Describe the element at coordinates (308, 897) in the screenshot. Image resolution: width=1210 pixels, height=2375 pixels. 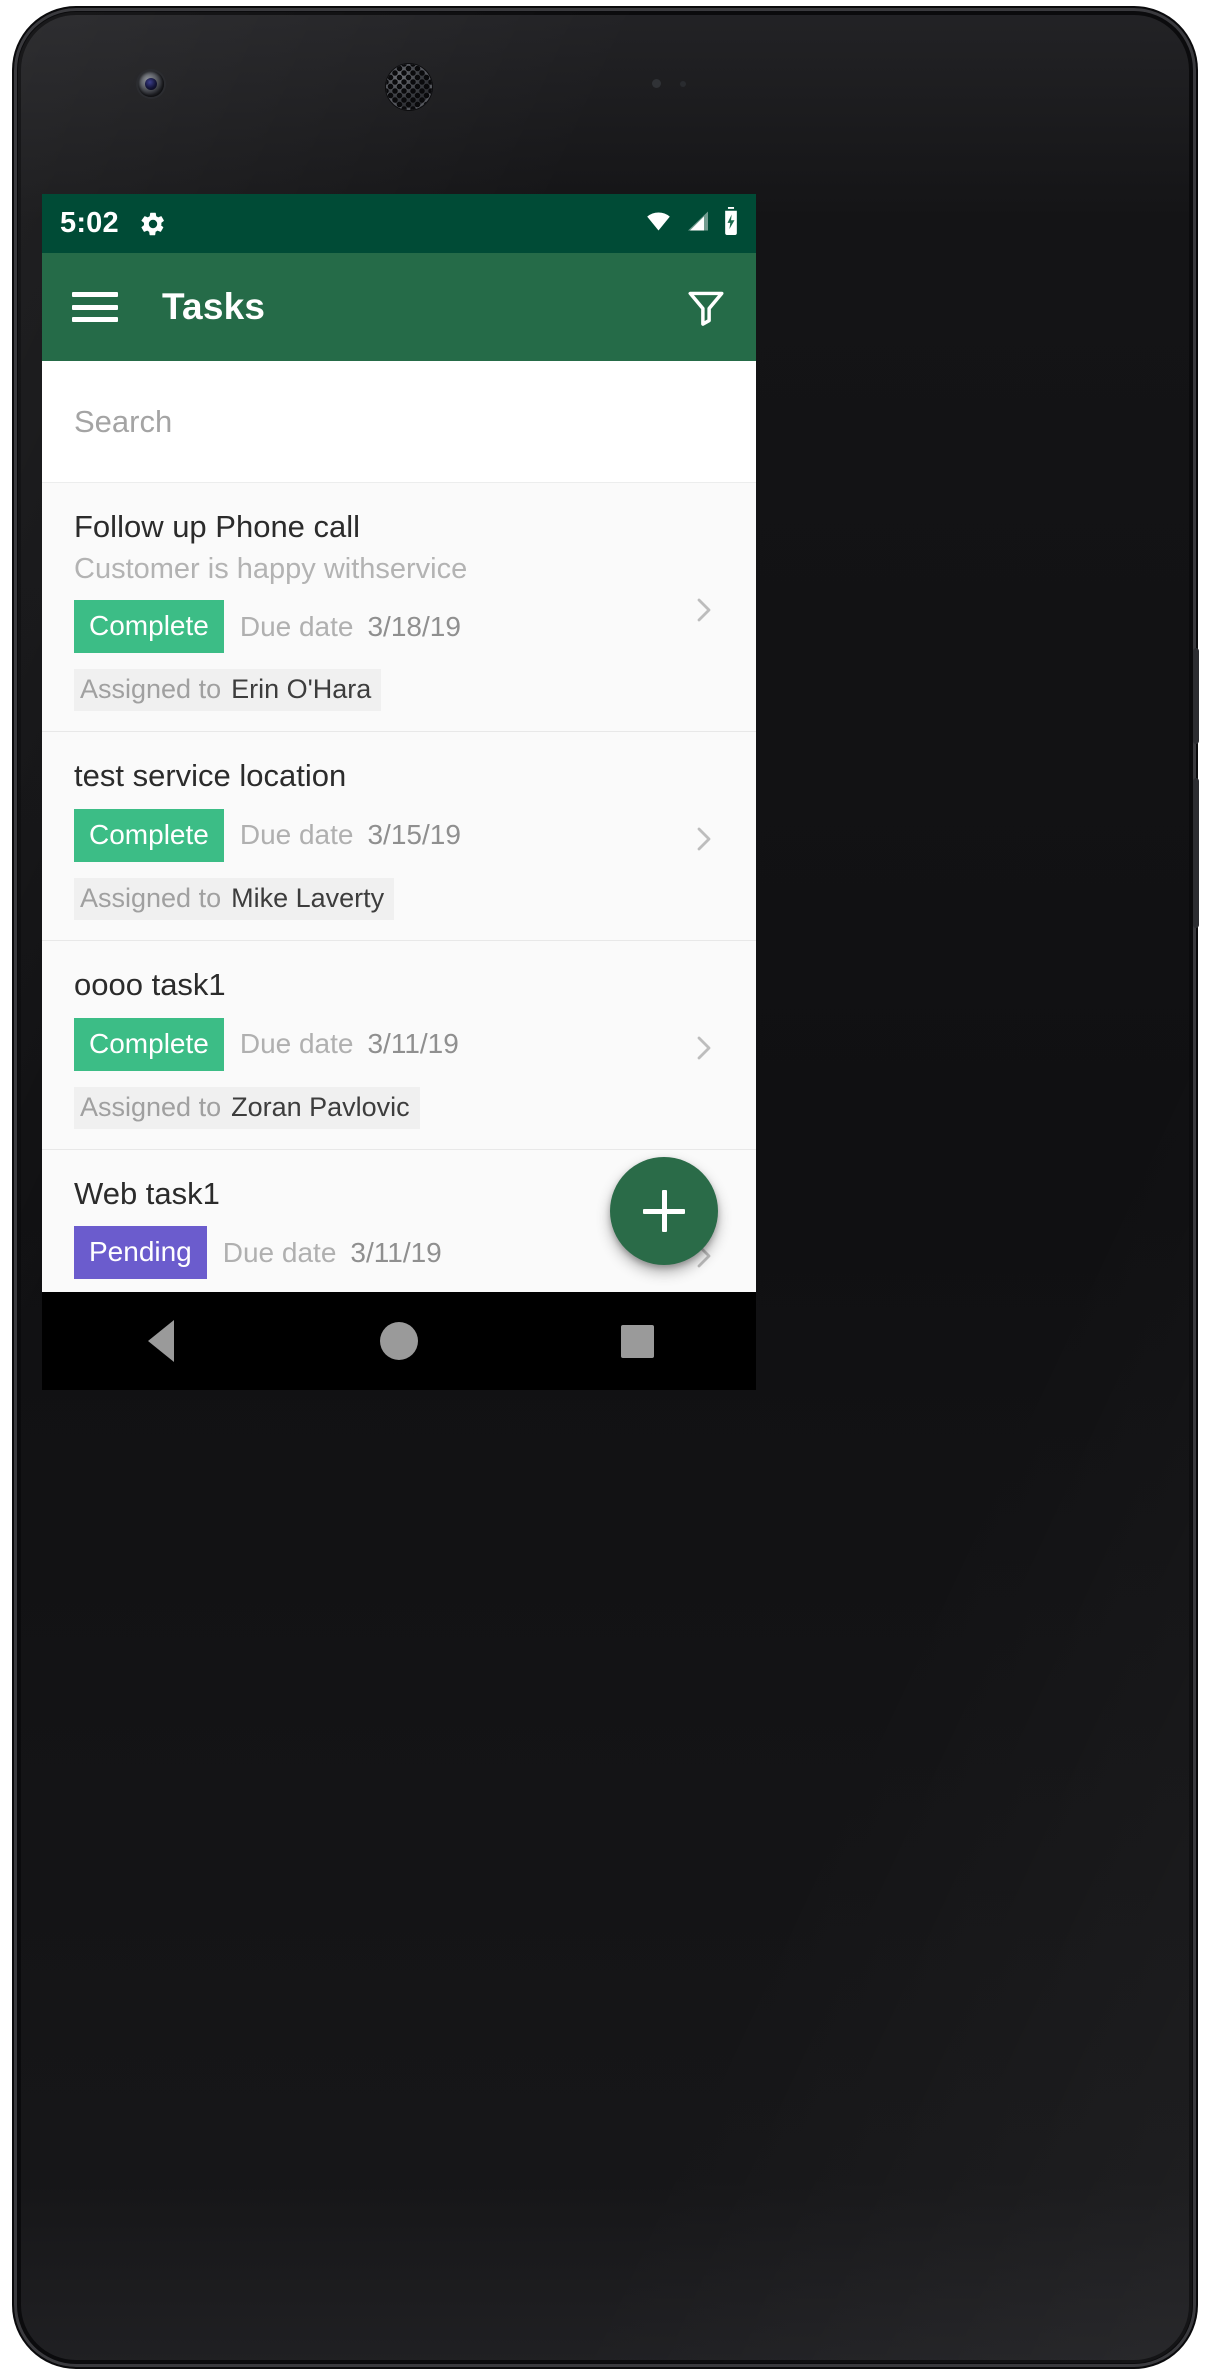
I see `assignee-name: Mike Laverty` at that location.